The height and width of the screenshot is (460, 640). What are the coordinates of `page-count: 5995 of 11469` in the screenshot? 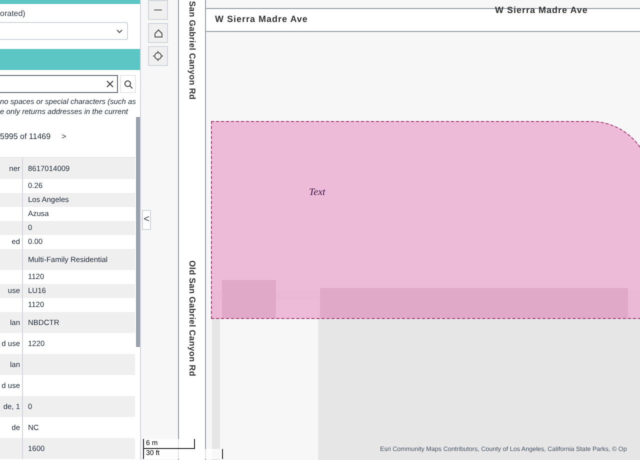 It's located at (25, 137).